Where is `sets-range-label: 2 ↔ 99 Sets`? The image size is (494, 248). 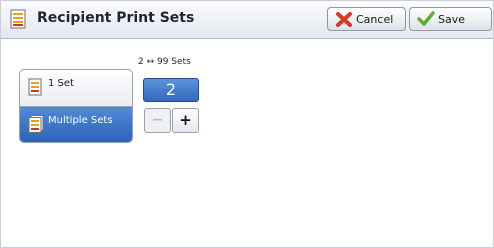
sets-range-label: 2 ↔ 99 Sets is located at coordinates (164, 62).